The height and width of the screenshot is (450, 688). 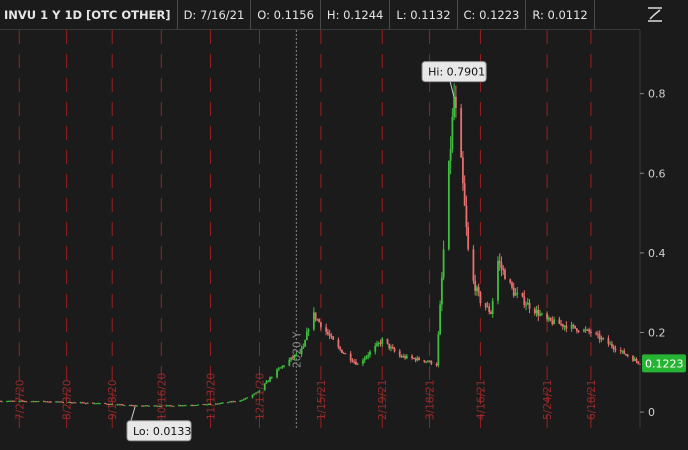 I want to click on y-tick-label: 0.6, so click(x=657, y=173).